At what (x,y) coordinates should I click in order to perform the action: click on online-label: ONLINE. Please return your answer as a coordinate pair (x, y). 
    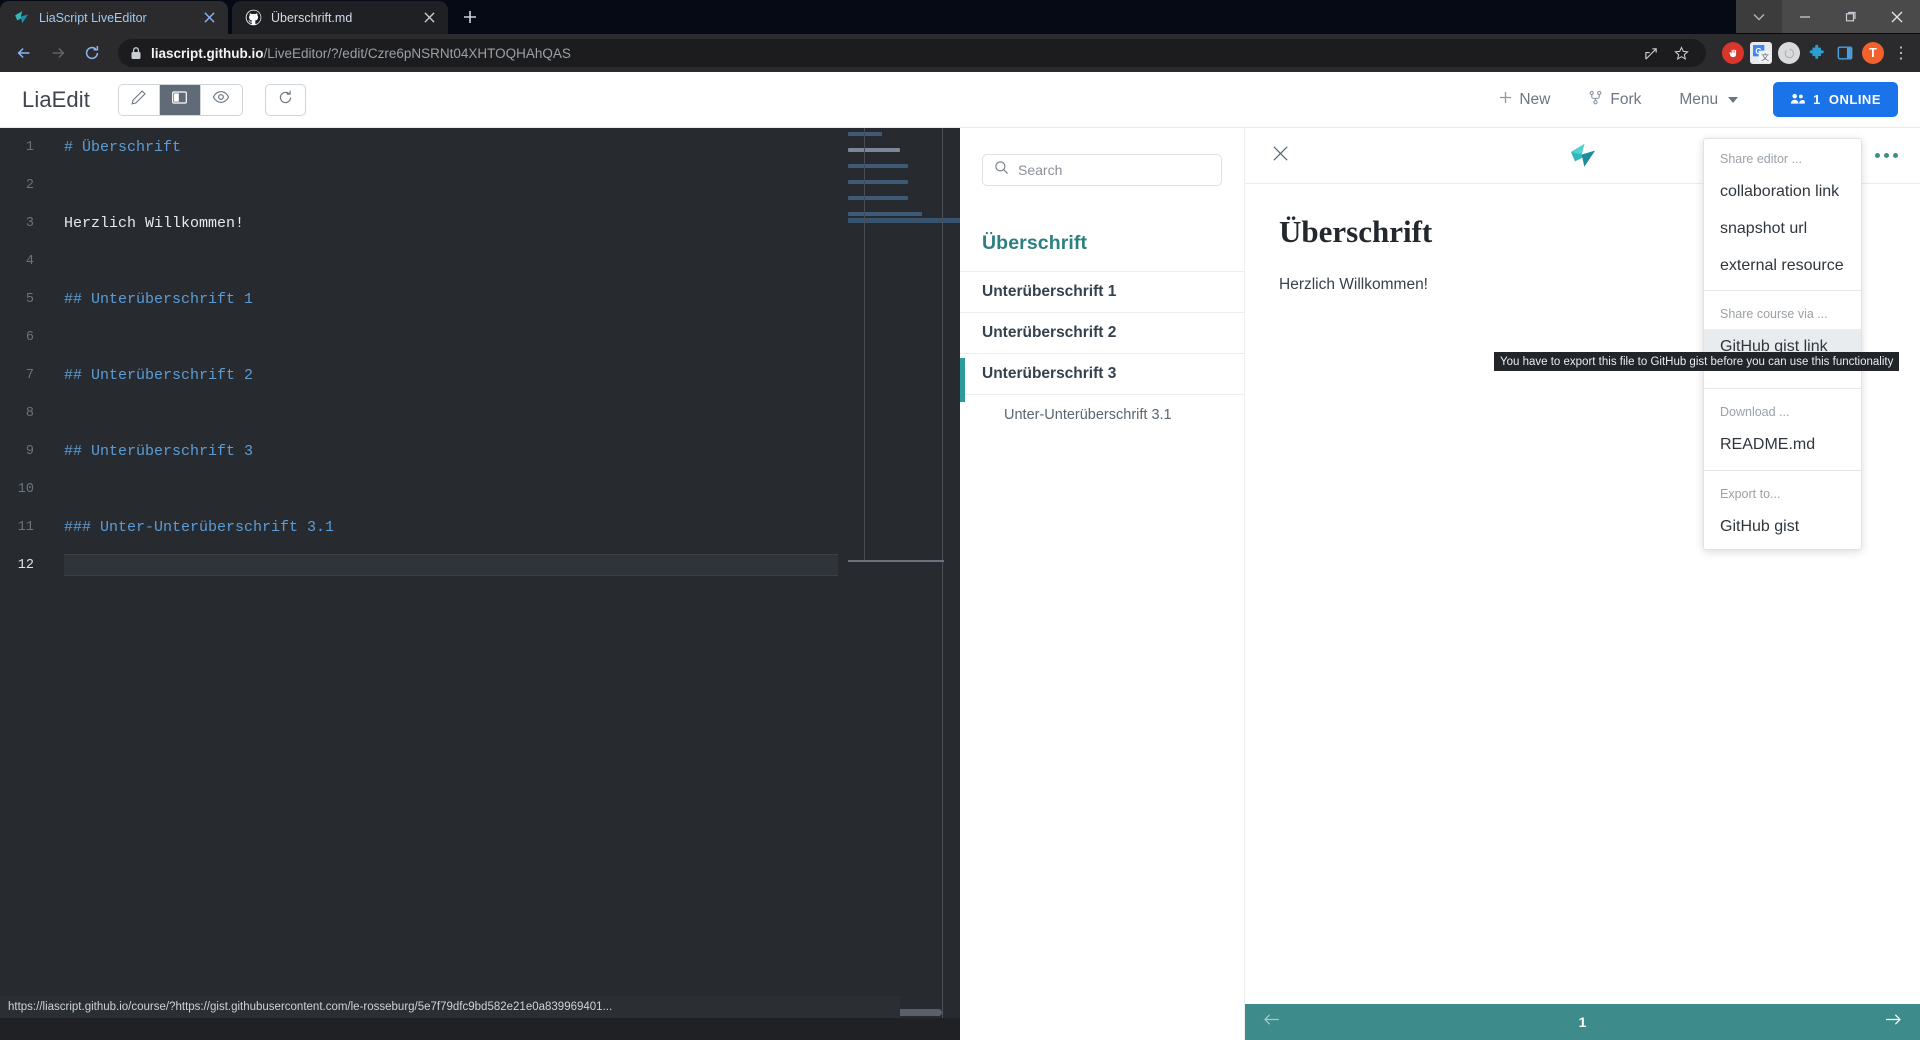
    Looking at the image, I should click on (1854, 99).